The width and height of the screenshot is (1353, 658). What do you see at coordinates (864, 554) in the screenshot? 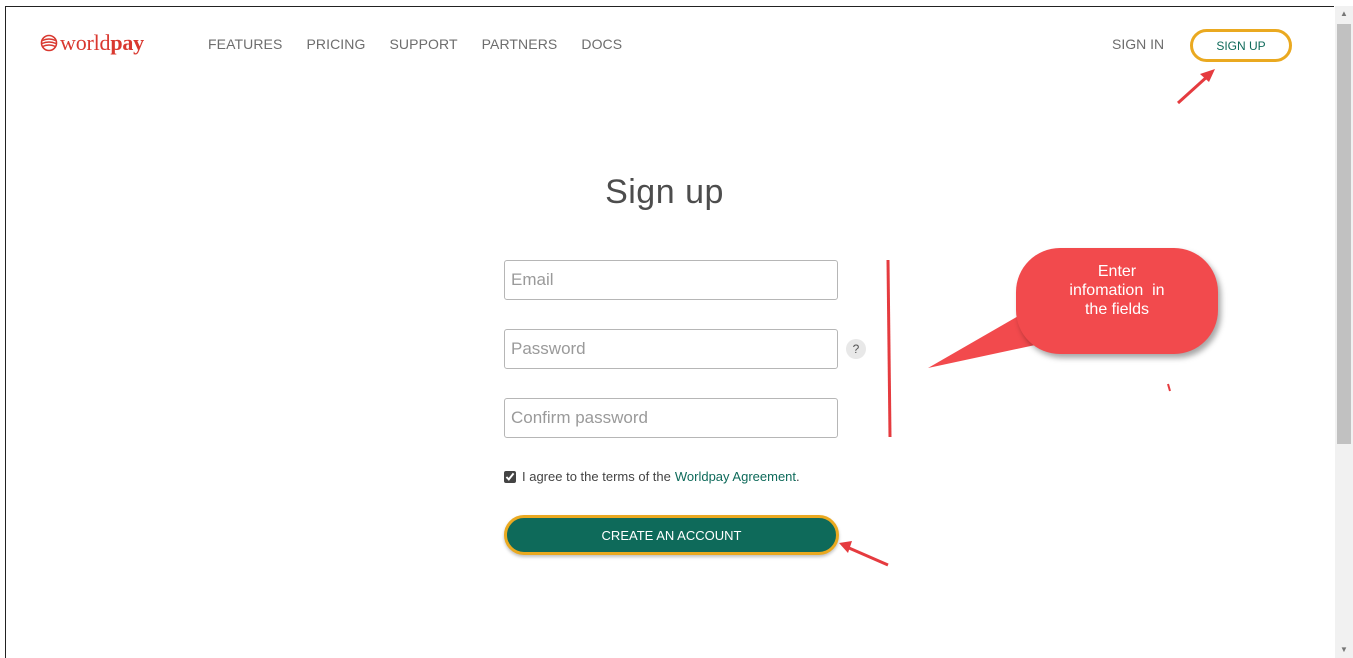
I see `arrow-to-create-account` at bounding box center [864, 554].